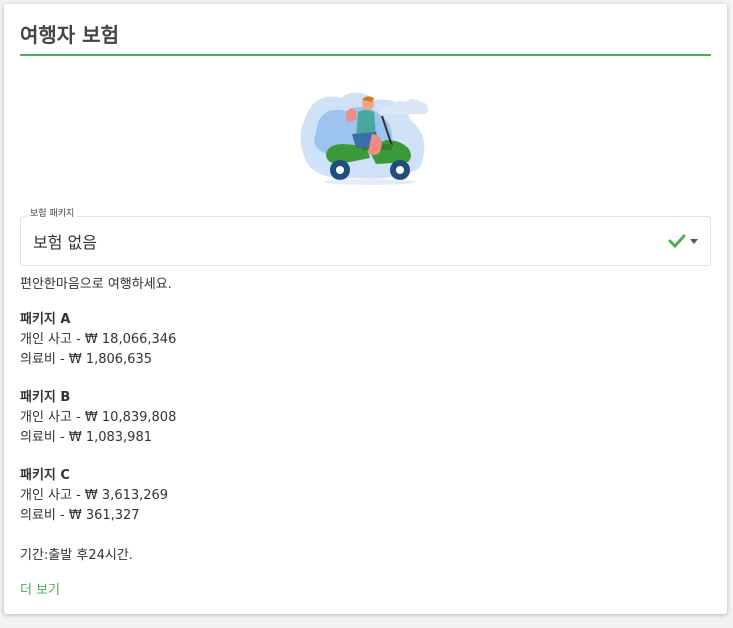  I want to click on package-name: 패키지 A, so click(45, 319).